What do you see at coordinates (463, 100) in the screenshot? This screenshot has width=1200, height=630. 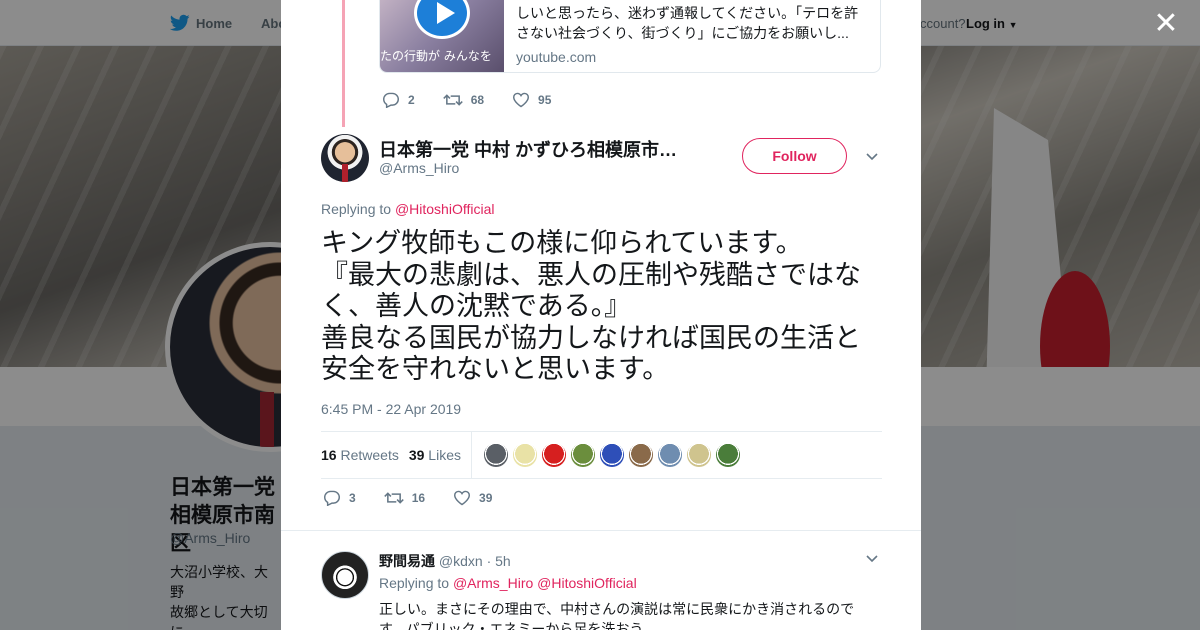 I see `retweet-button: 68` at bounding box center [463, 100].